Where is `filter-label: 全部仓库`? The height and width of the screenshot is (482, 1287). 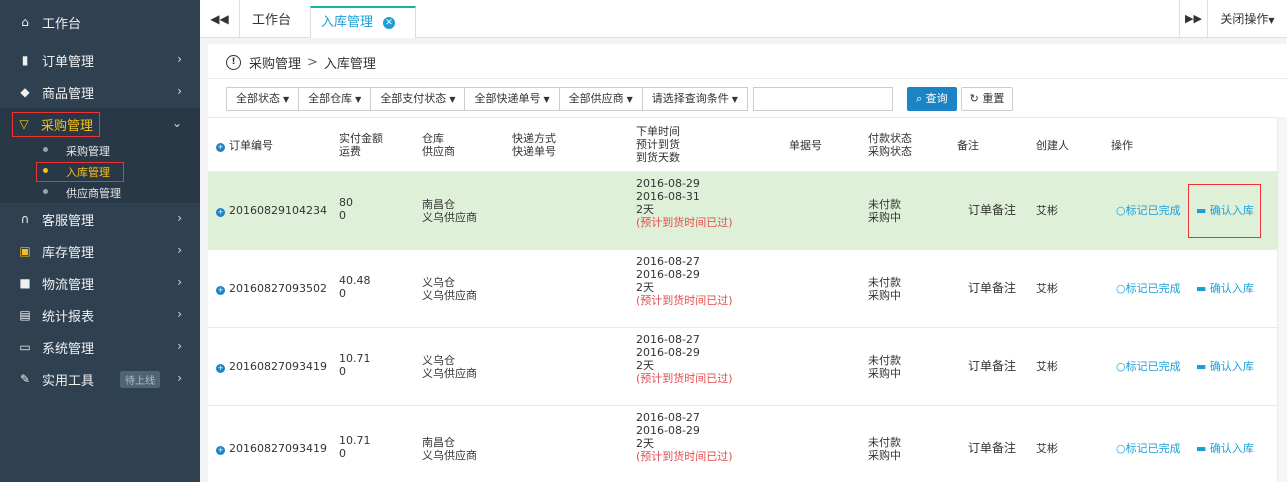 filter-label: 全部仓库 is located at coordinates (330, 98).